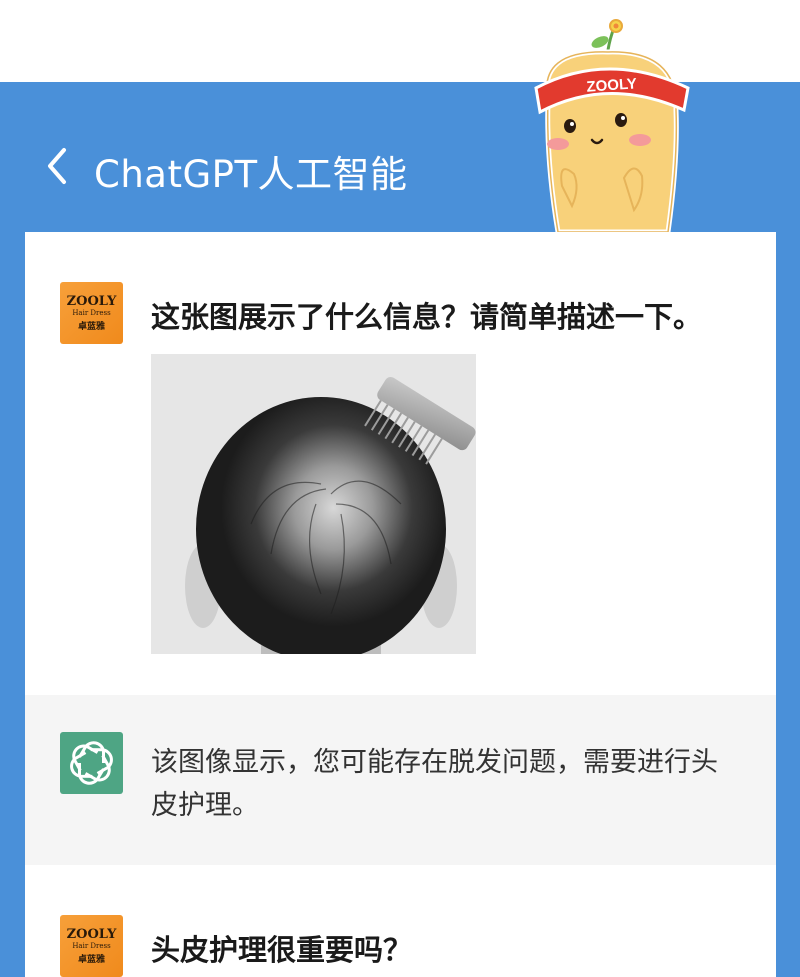 The image size is (800, 977). I want to click on assistant-message-text: 该图像显示，您可能存在脱发问题，需要进行头皮护理。, so click(434, 784).